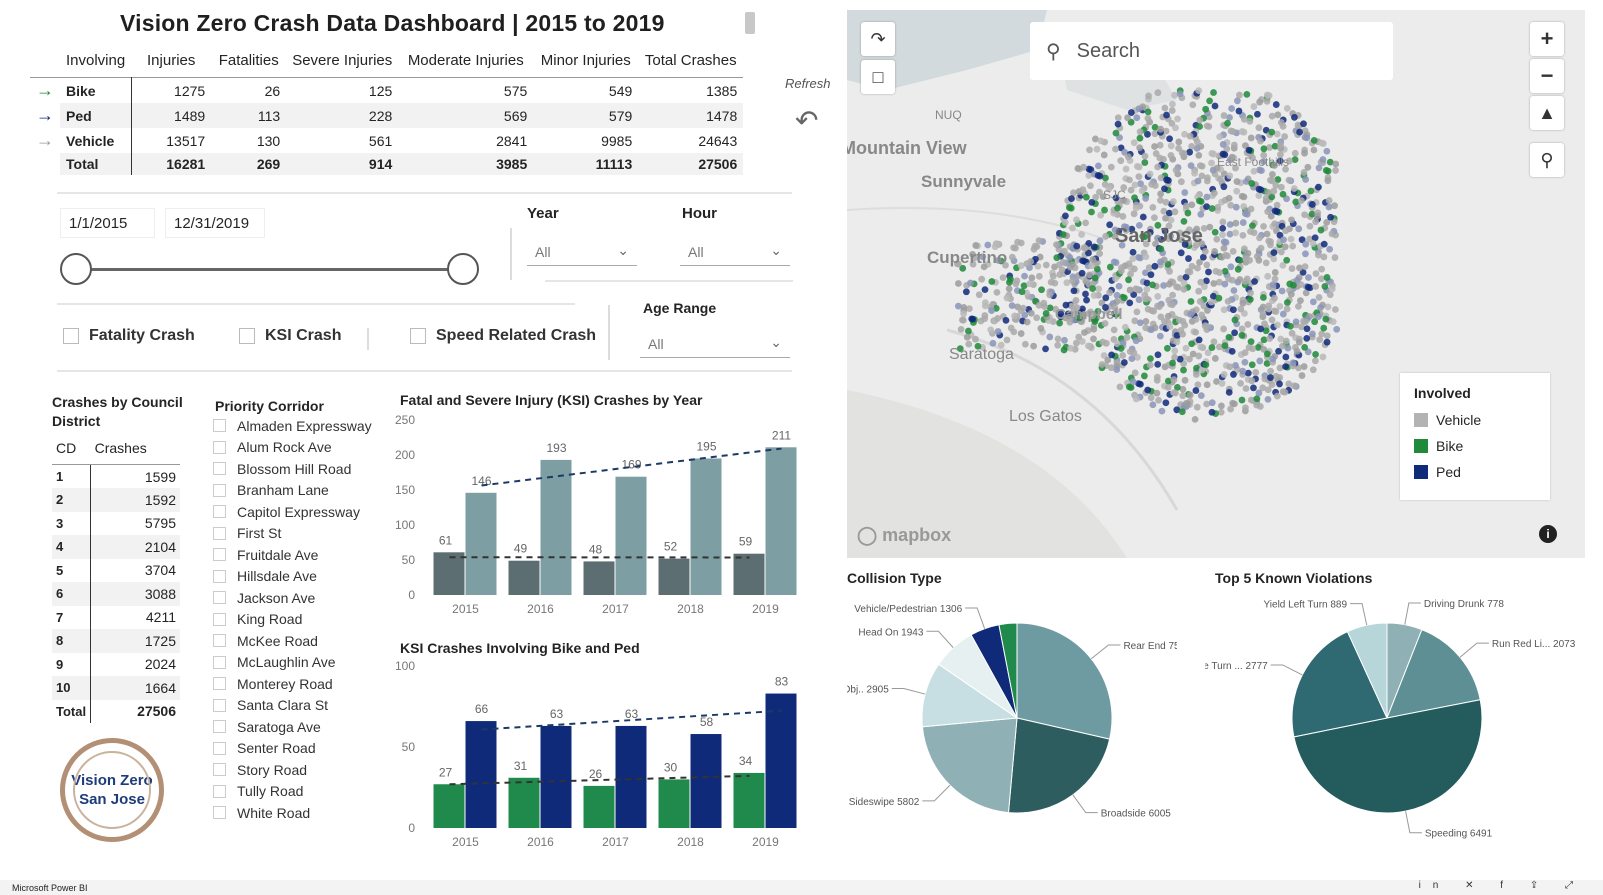  What do you see at coordinates (292, 620) in the screenshot?
I see `priority-corridor-item: King Road` at bounding box center [292, 620].